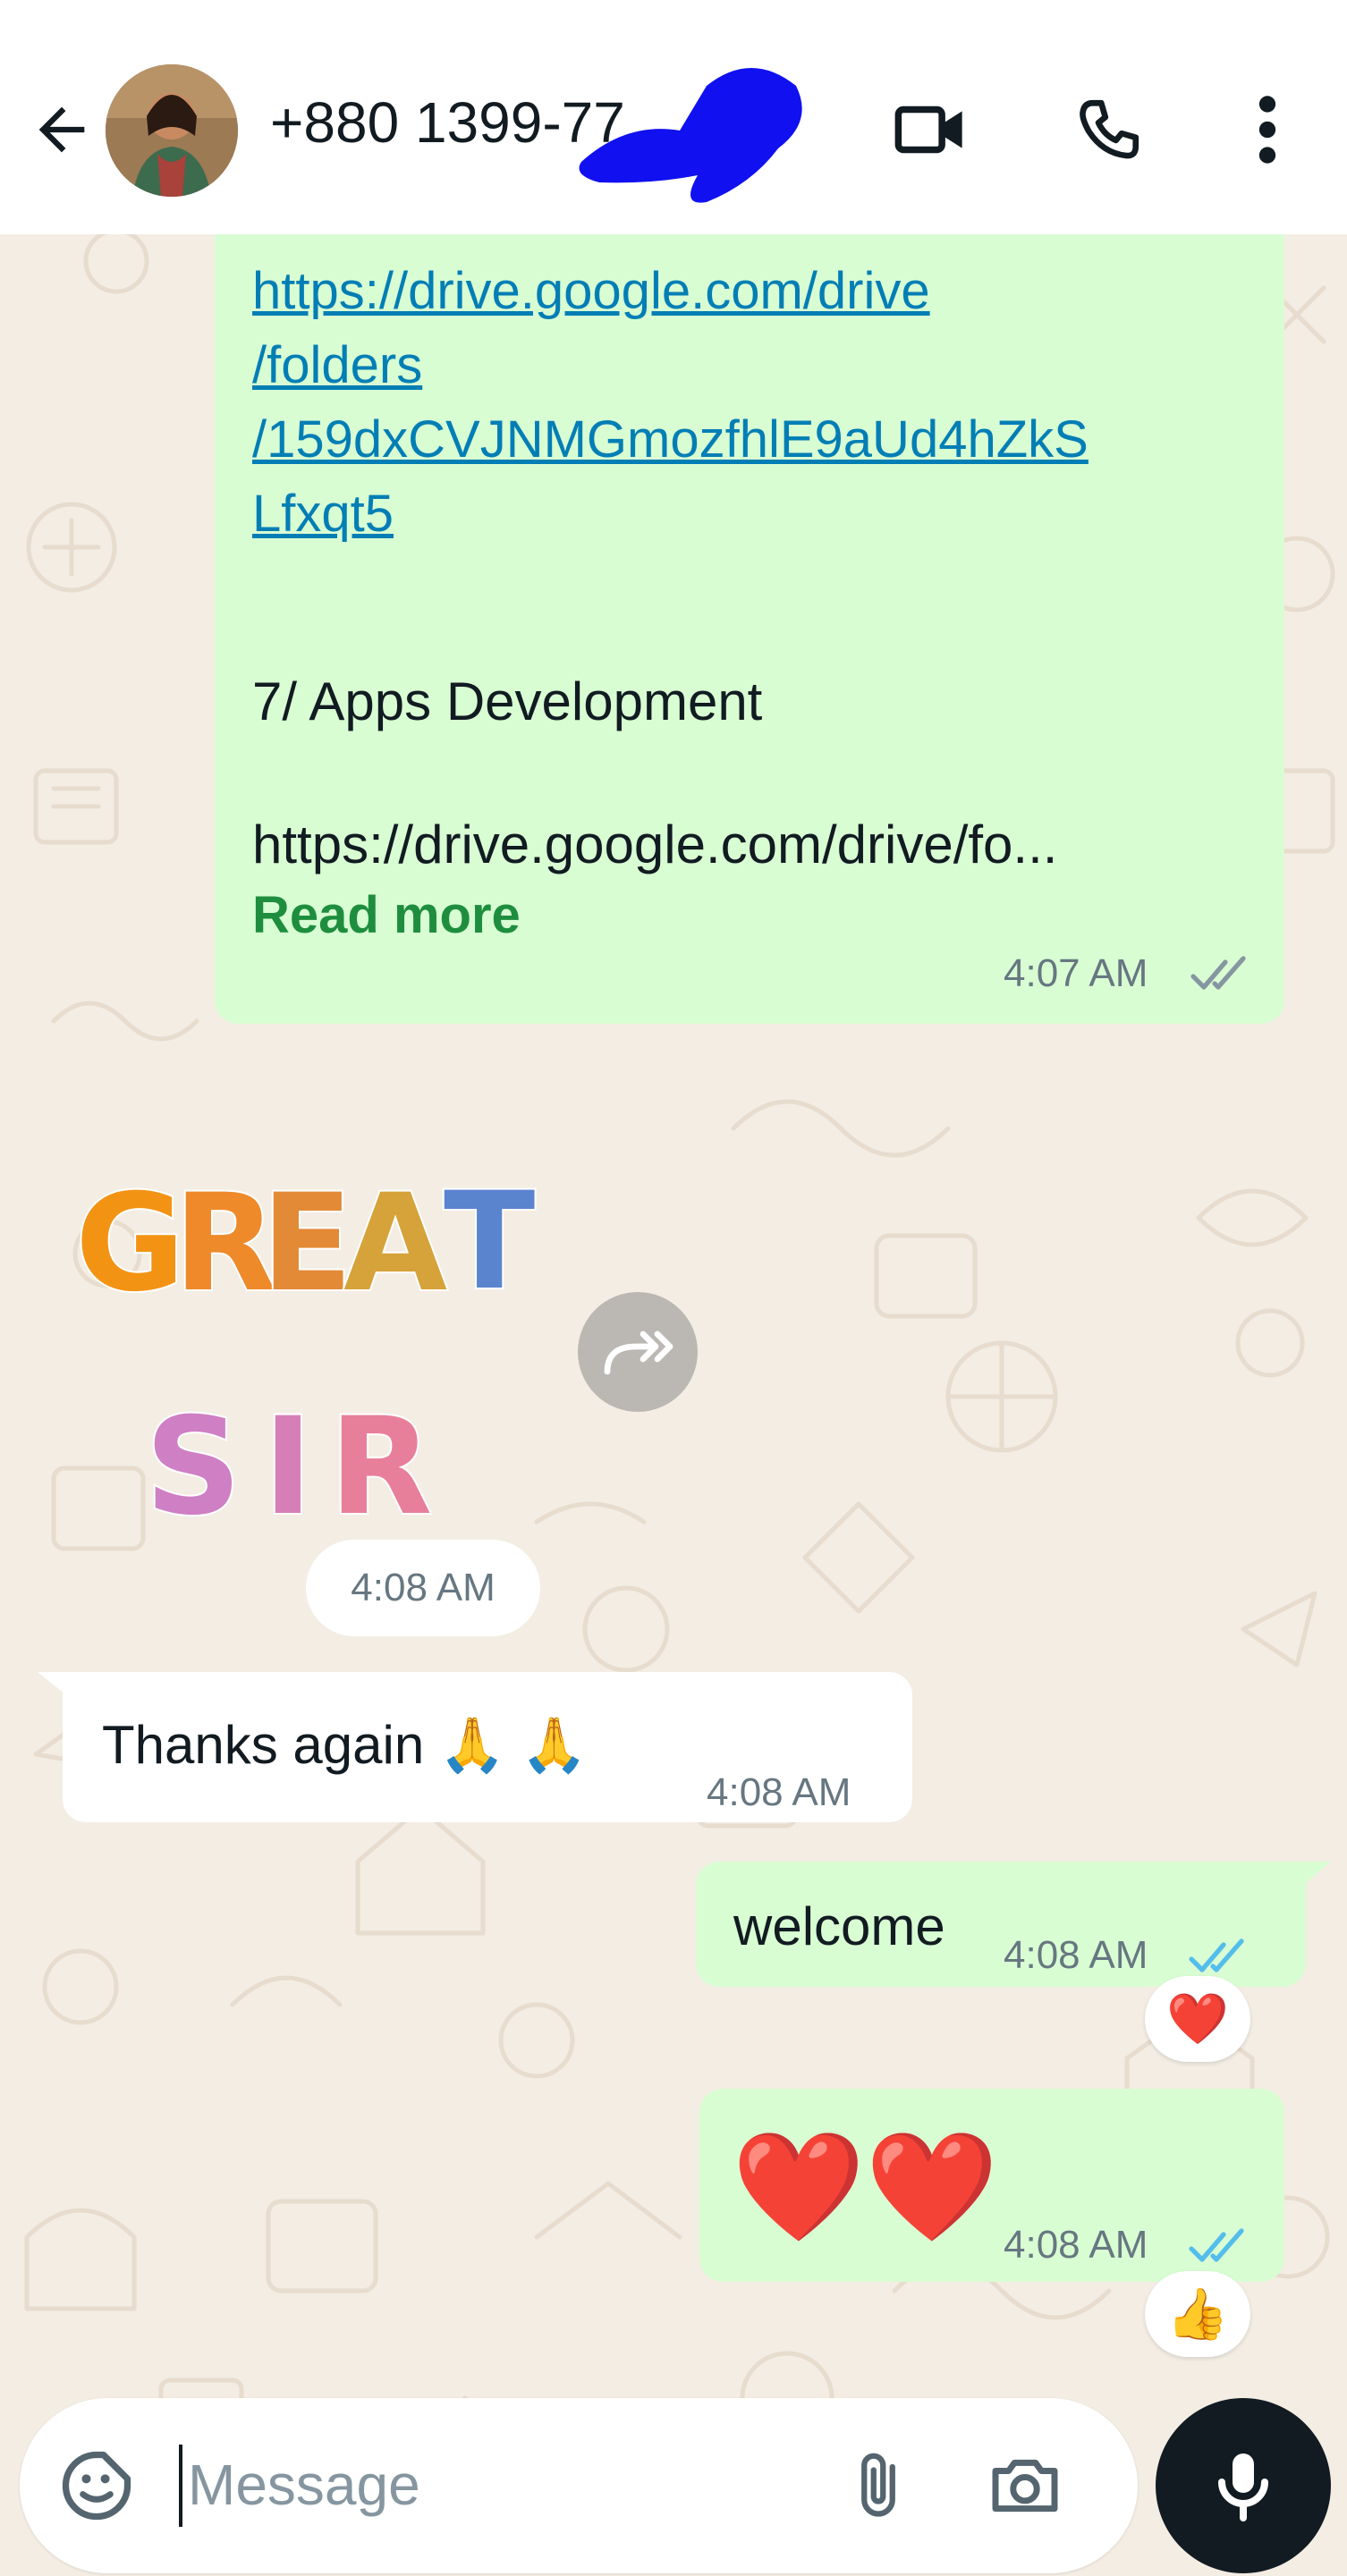 This screenshot has width=1347, height=2576. I want to click on phone-icon, so click(1109, 129).